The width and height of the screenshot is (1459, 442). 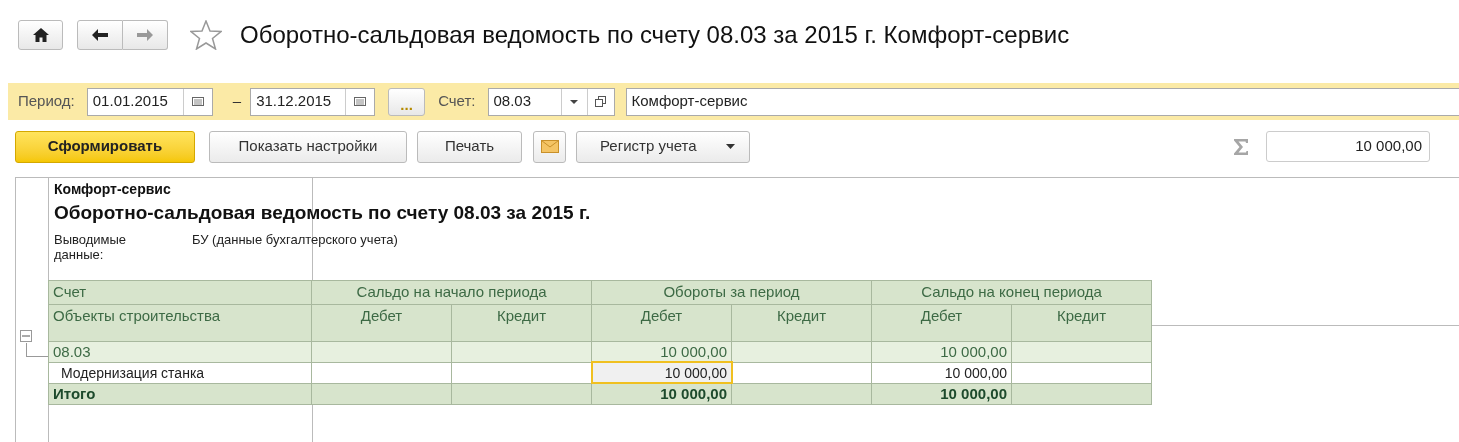 I want to click on output-data-label: Выводимые данные:, so click(x=91, y=248).